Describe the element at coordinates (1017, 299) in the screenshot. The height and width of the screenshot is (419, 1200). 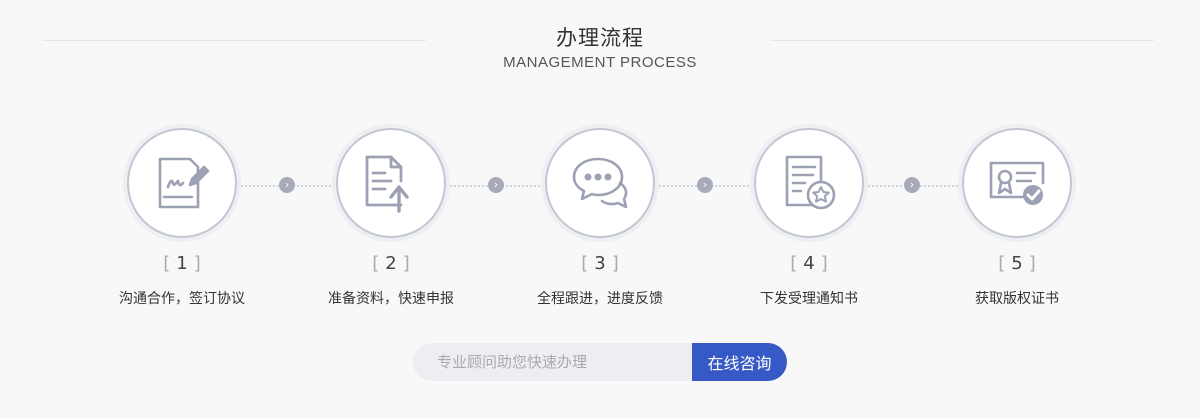
I see `step-label: 获取版权证书` at that location.